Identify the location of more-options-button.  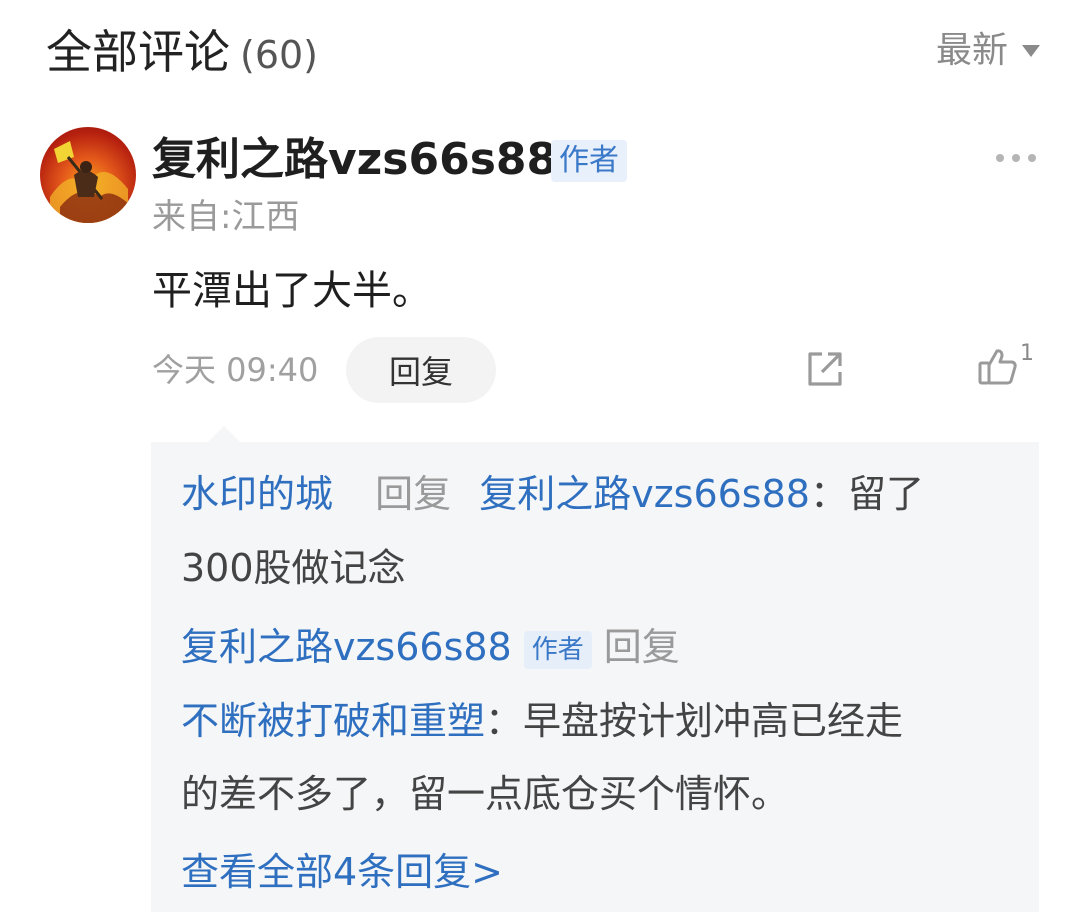
(1016, 158).